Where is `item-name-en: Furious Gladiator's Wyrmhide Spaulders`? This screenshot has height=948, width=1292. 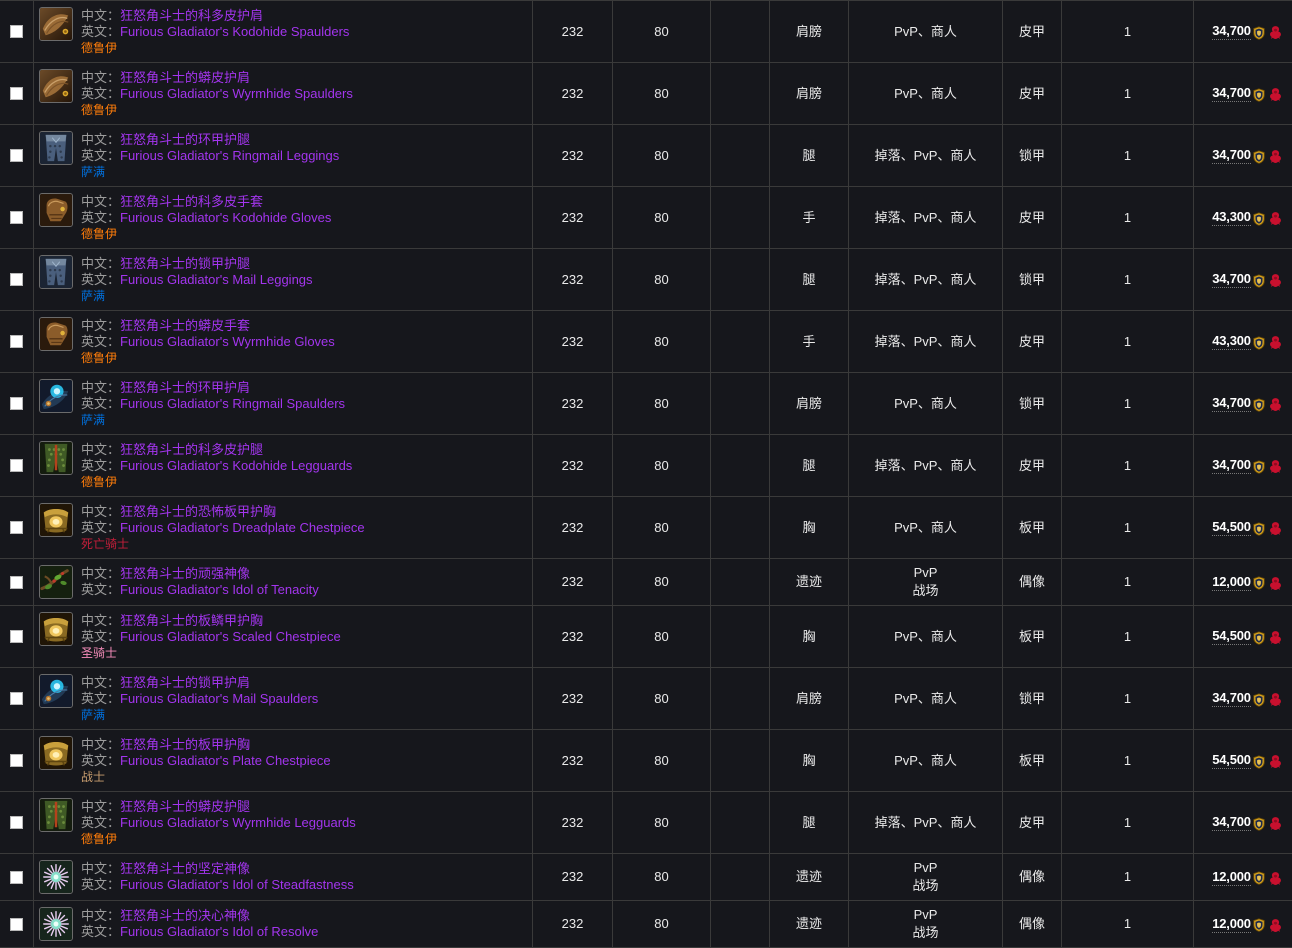
item-name-en: Furious Gladiator's Wyrmhide Spaulders is located at coordinates (236, 93).